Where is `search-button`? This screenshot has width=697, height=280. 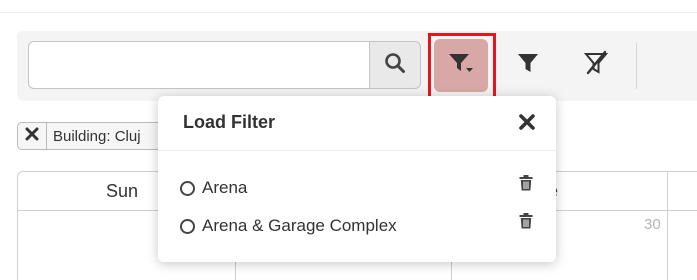 search-button is located at coordinates (395, 65).